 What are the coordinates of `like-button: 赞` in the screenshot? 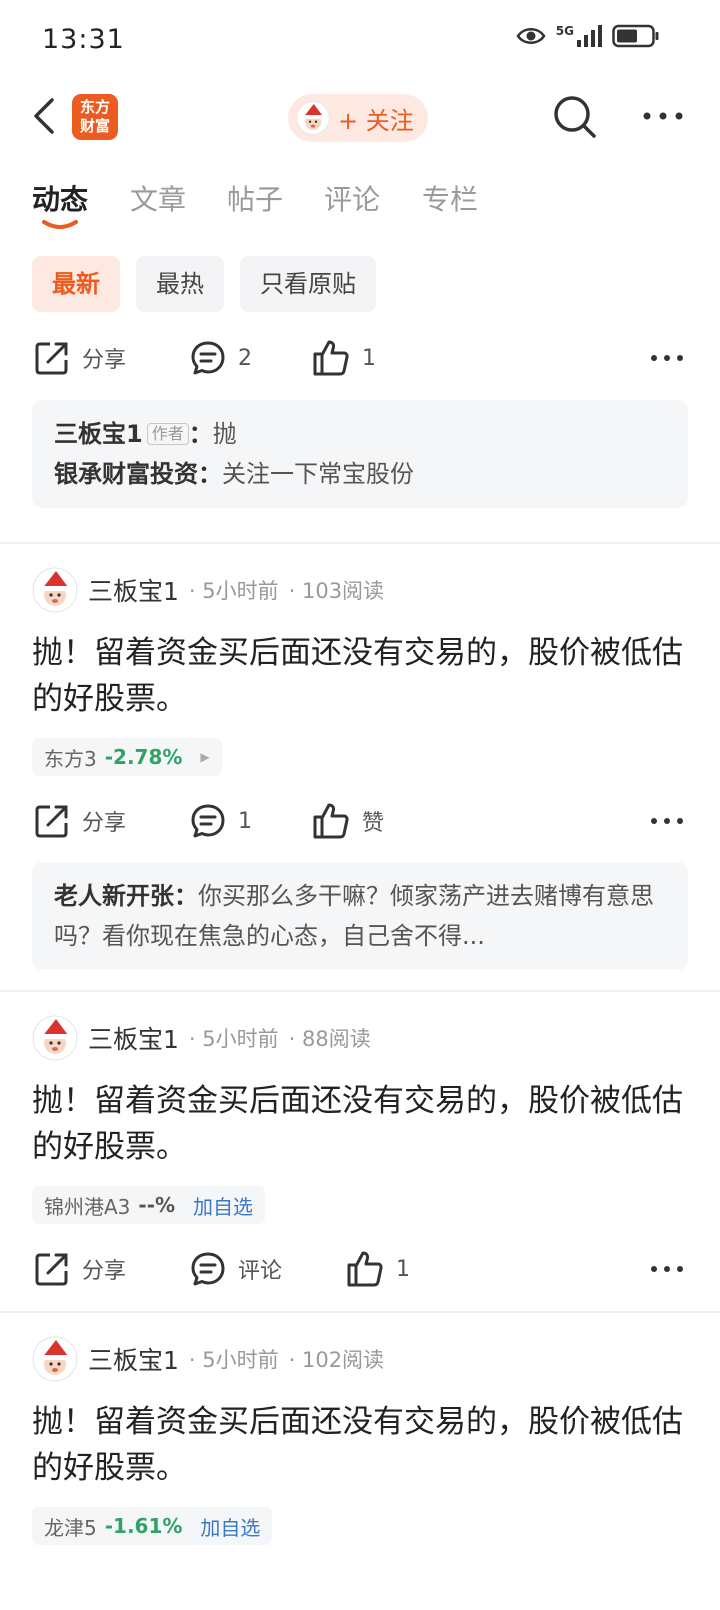 It's located at (348, 821).